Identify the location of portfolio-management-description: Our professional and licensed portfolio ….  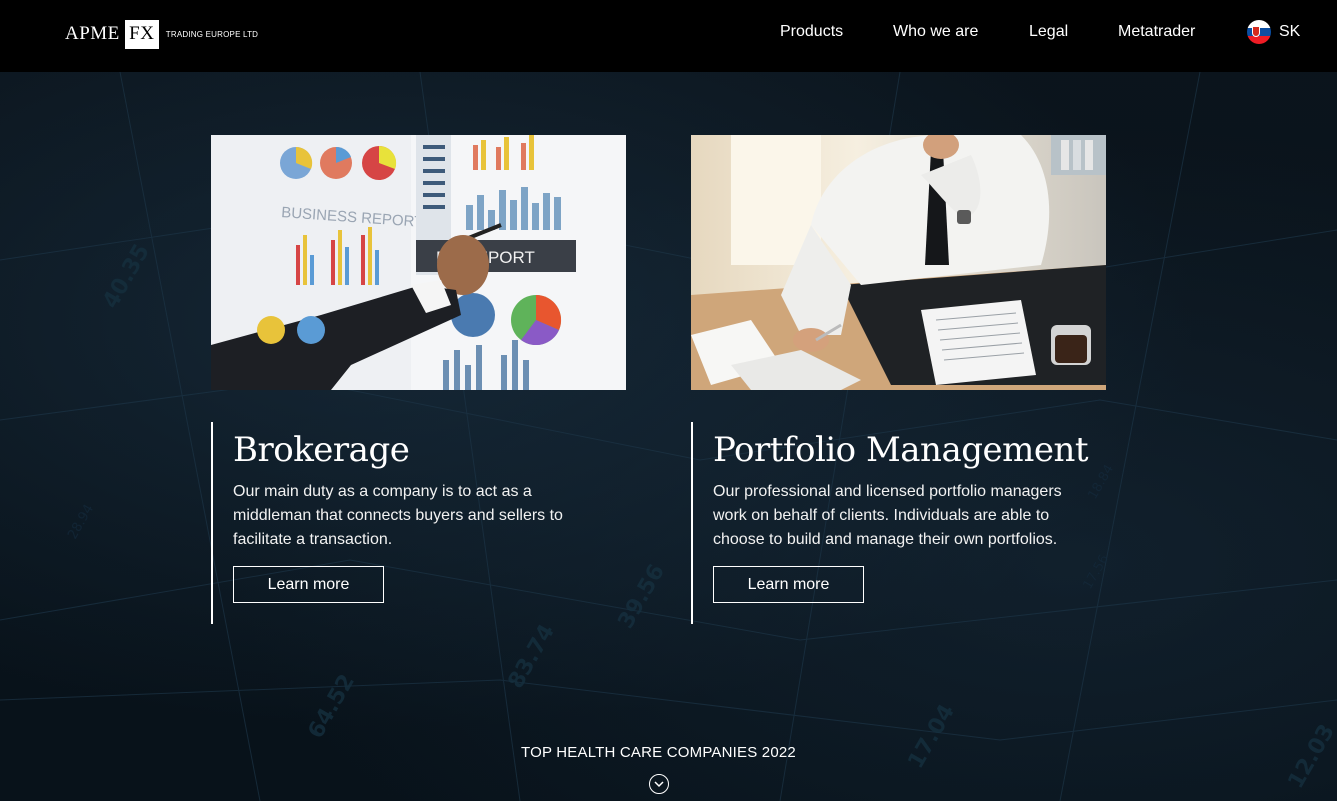
(887, 515).